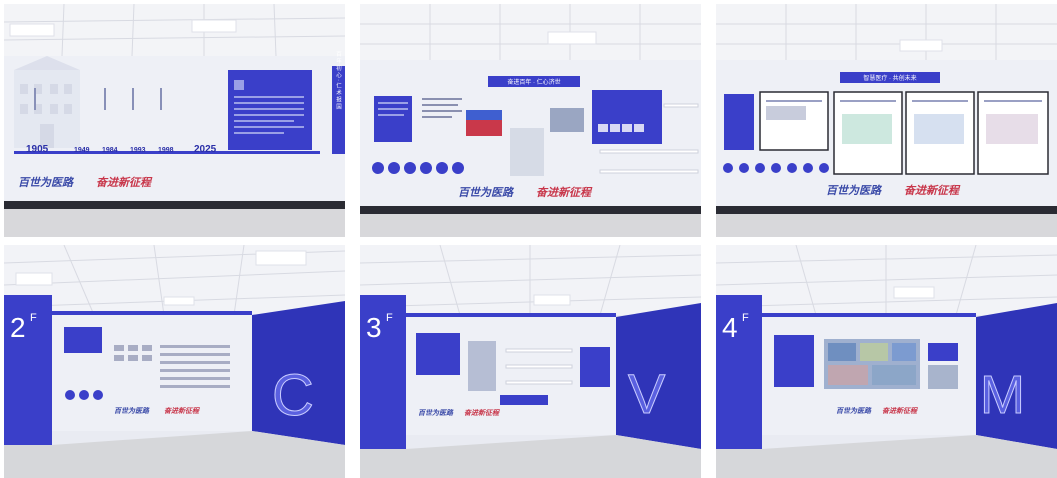 This screenshot has width=1057, height=478. Describe the element at coordinates (37, 149) in the screenshot. I see `timeline-year: 1905` at that location.